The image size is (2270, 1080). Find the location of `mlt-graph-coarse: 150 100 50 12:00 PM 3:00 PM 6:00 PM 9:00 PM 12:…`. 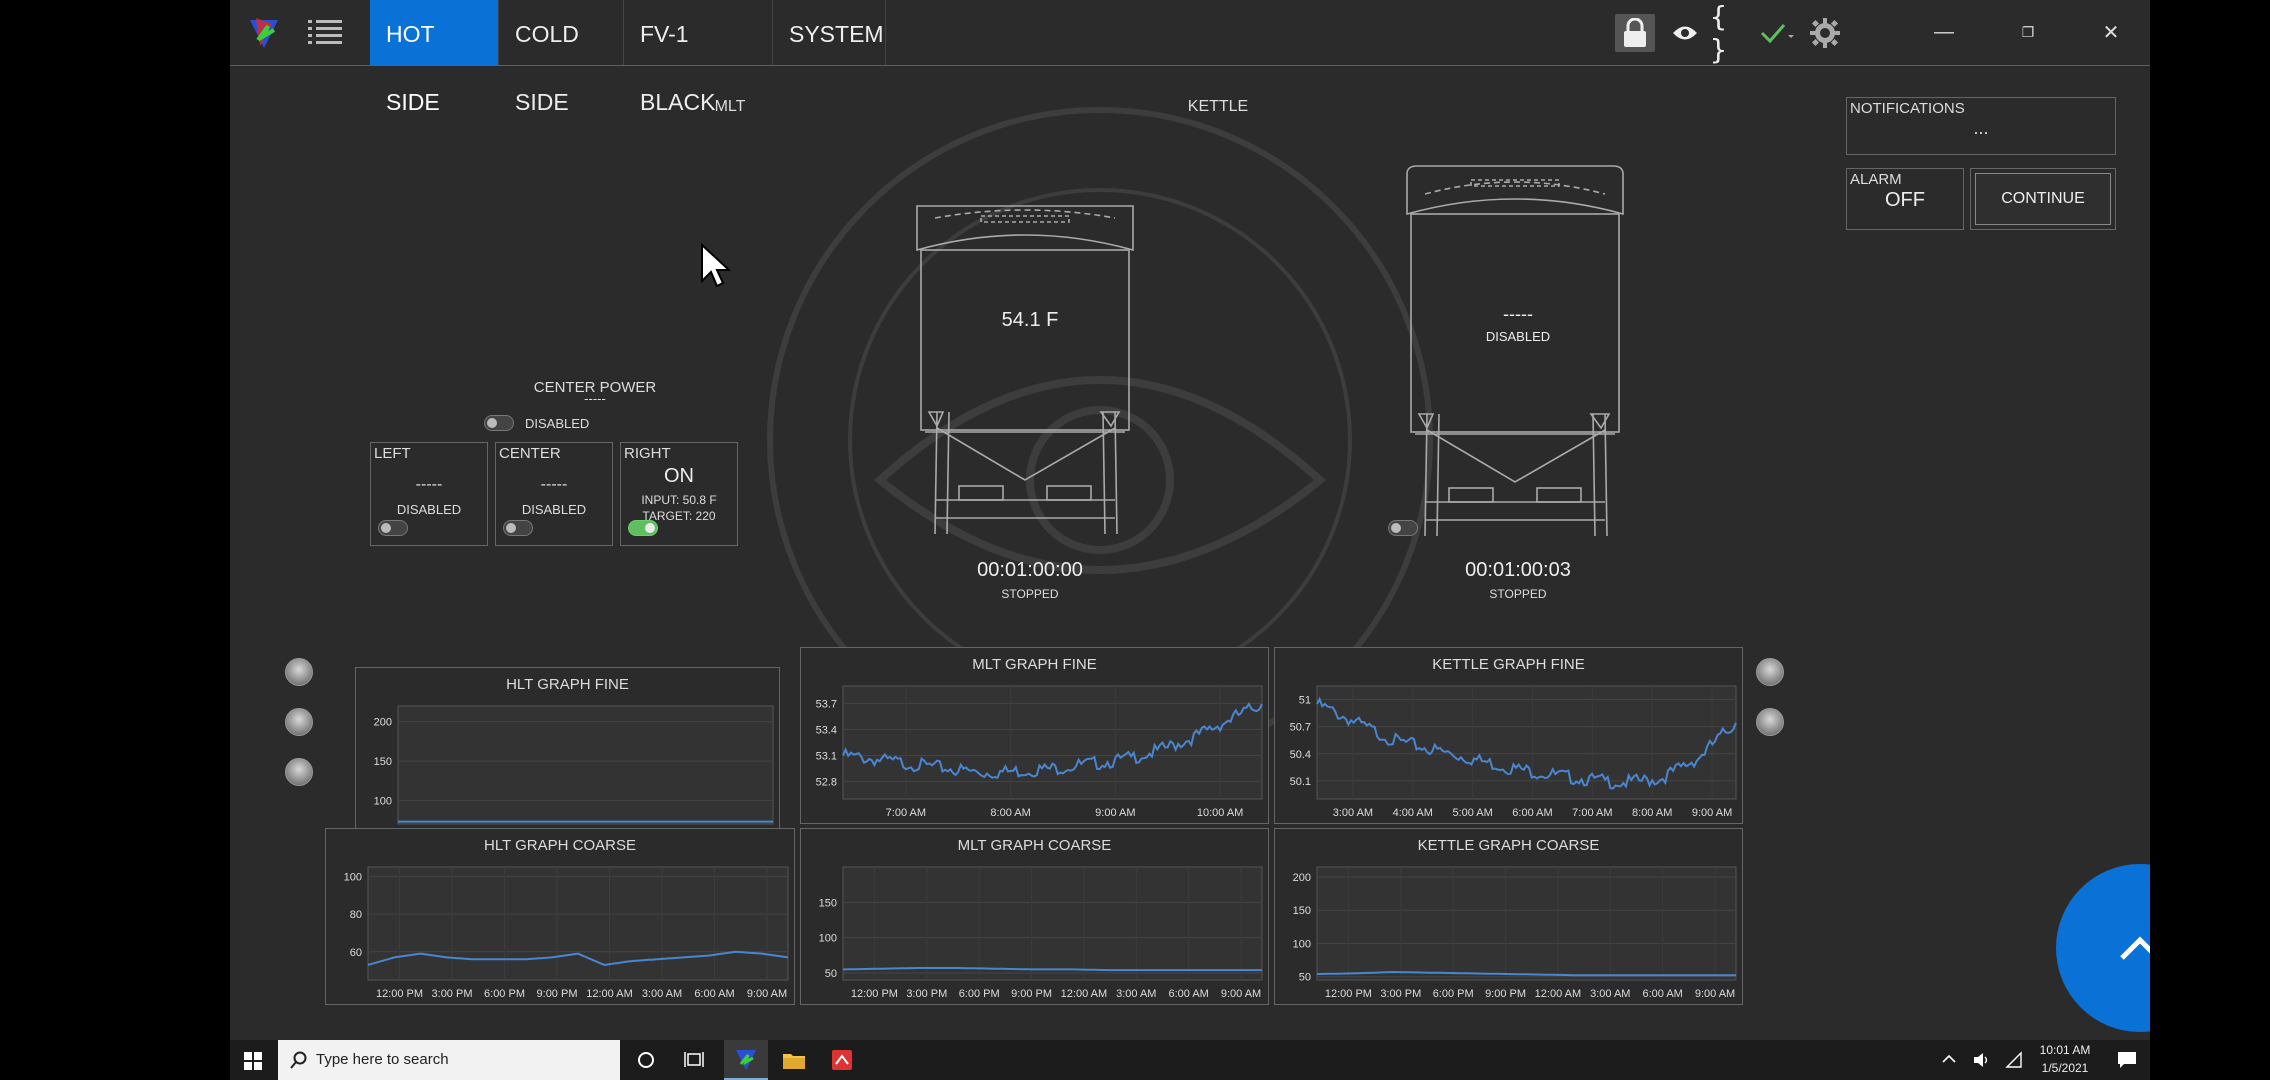

mlt-graph-coarse: 150 100 50 12:00 PM 3:00 PM 6:00 PM 9:00 PM 12:… is located at coordinates (1034, 916).